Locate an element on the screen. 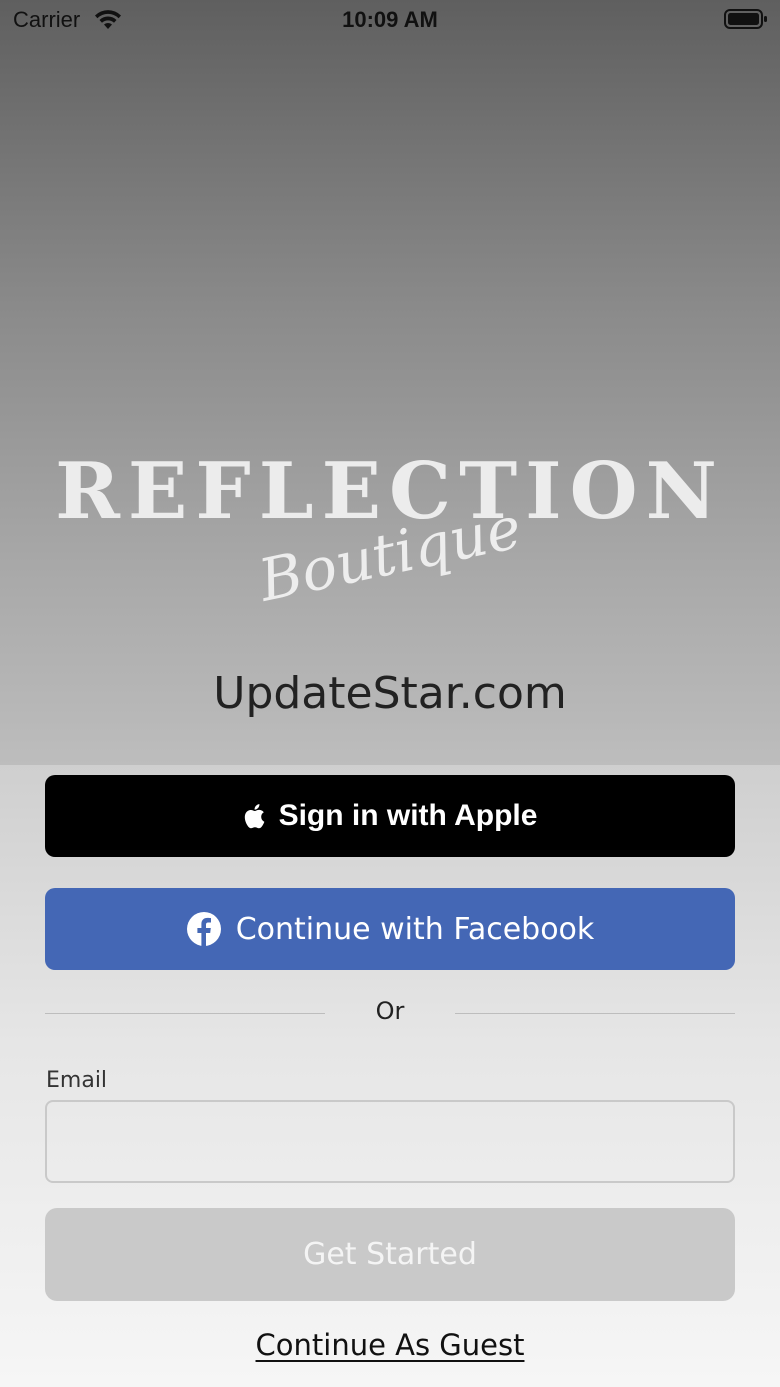 This screenshot has height=1387, width=780. app-name: UpdateStar.com is located at coordinates (390, 693).